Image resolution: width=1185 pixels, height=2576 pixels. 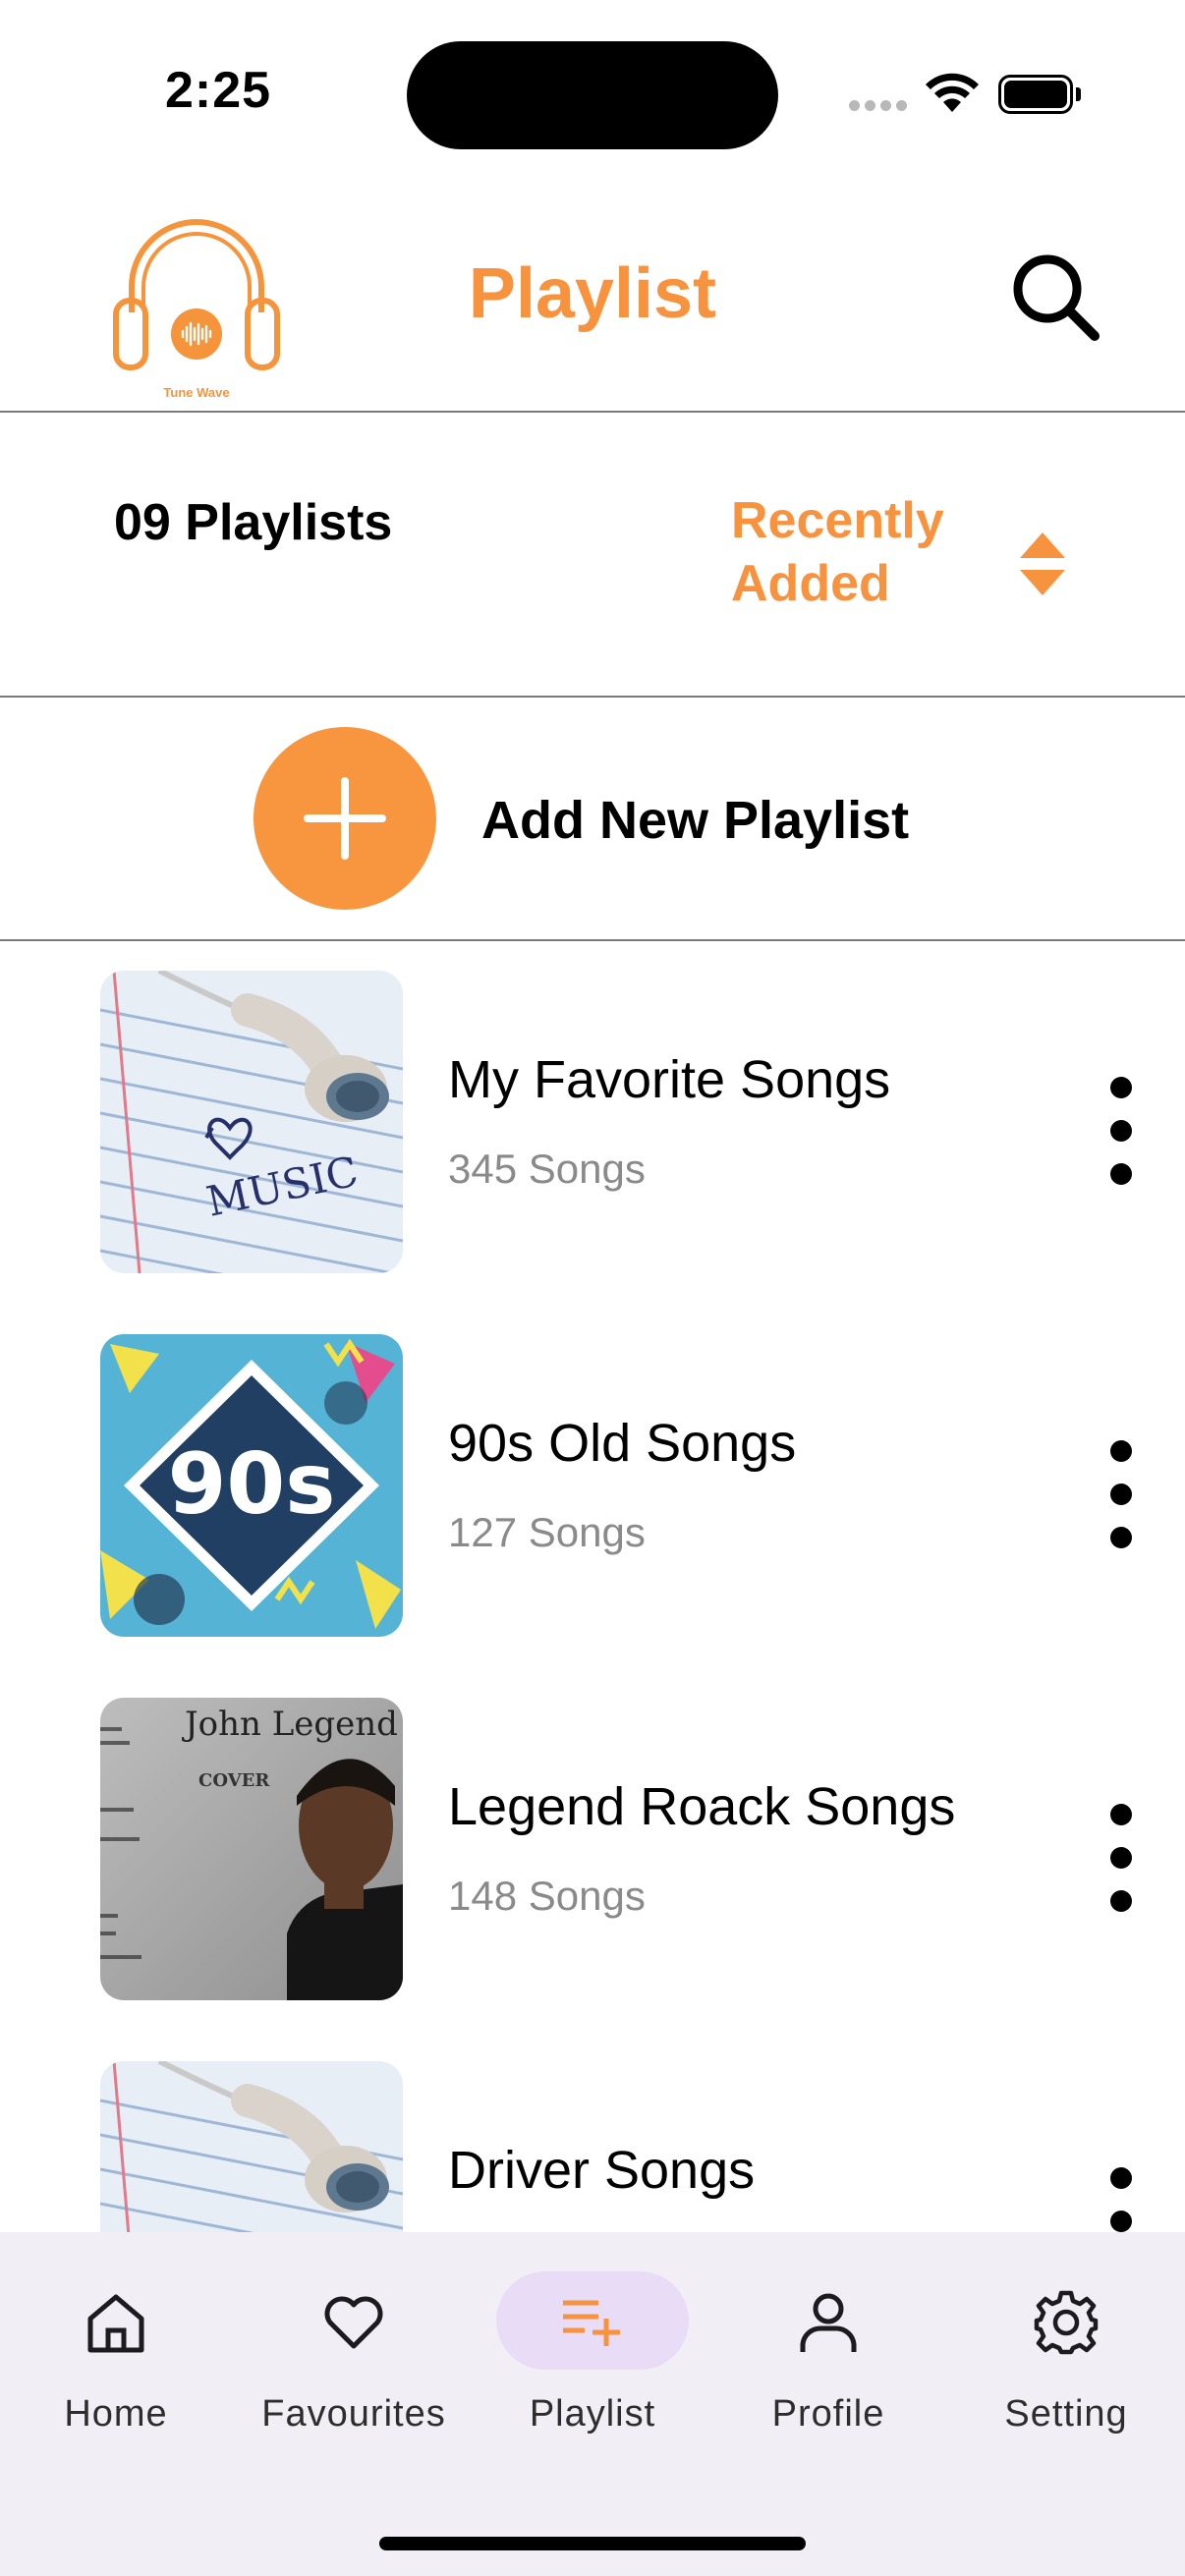 I want to click on artwork-artist-text: John Legend, so click(x=290, y=1724).